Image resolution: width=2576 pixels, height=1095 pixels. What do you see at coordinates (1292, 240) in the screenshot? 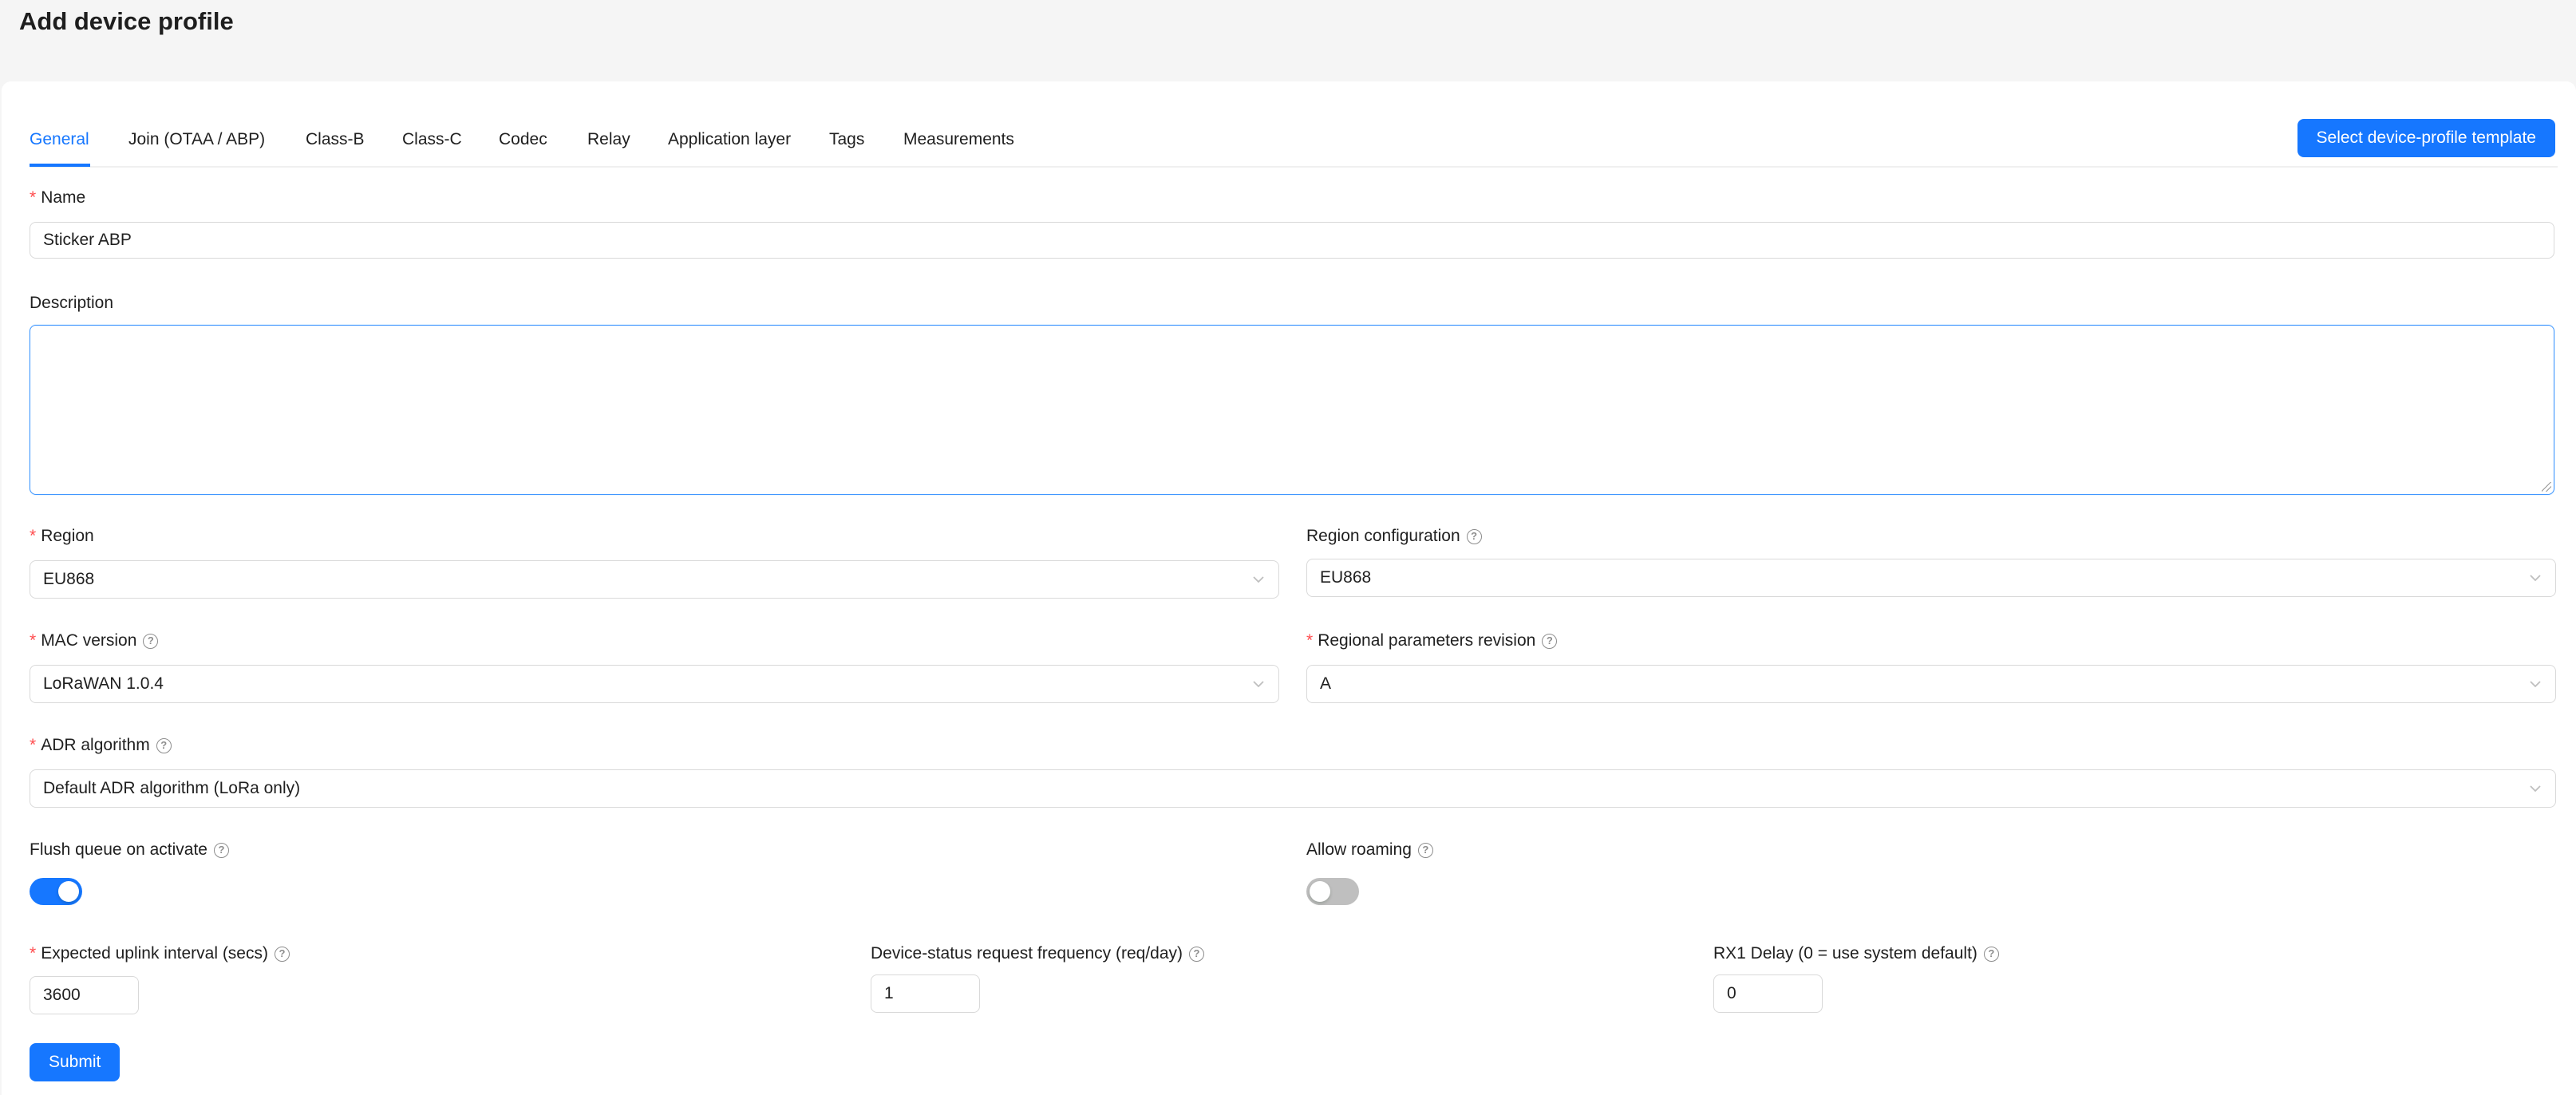
I see `name-input: Sticker ABP` at bounding box center [1292, 240].